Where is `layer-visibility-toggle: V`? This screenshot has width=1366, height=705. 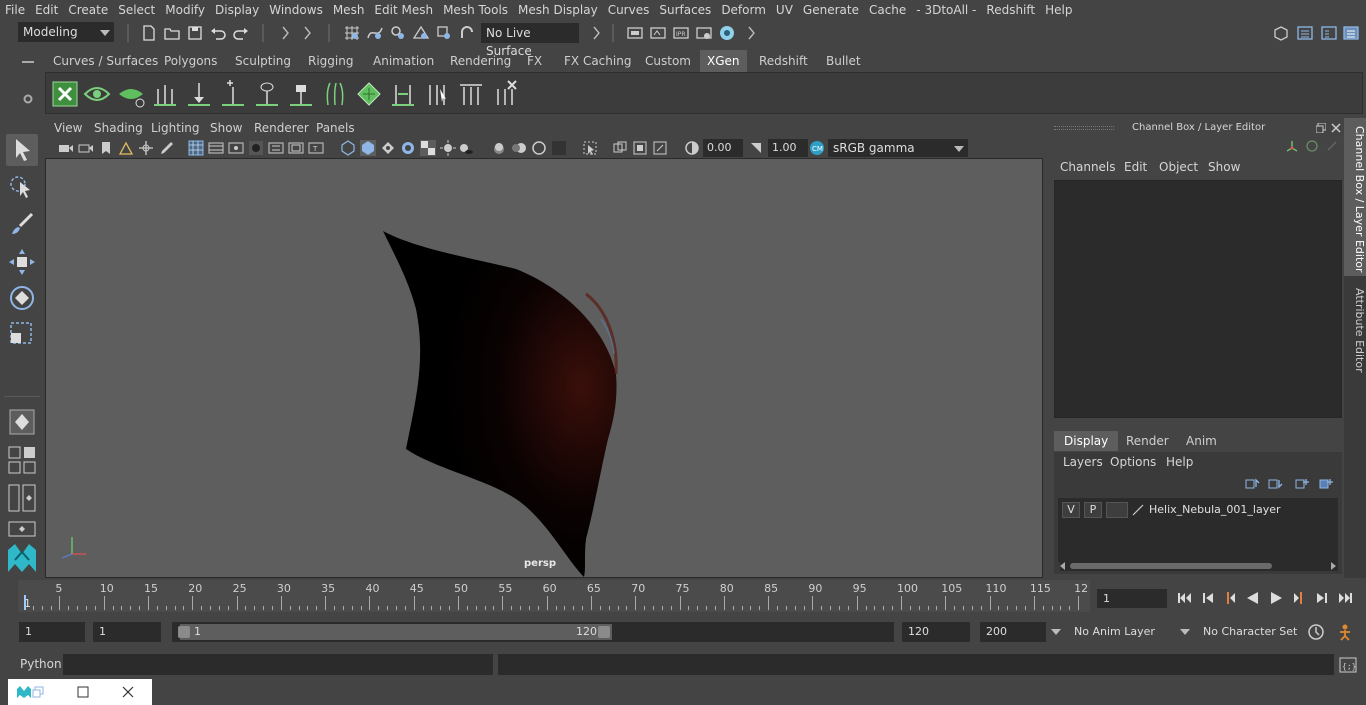
layer-visibility-toggle: V is located at coordinates (1071, 510).